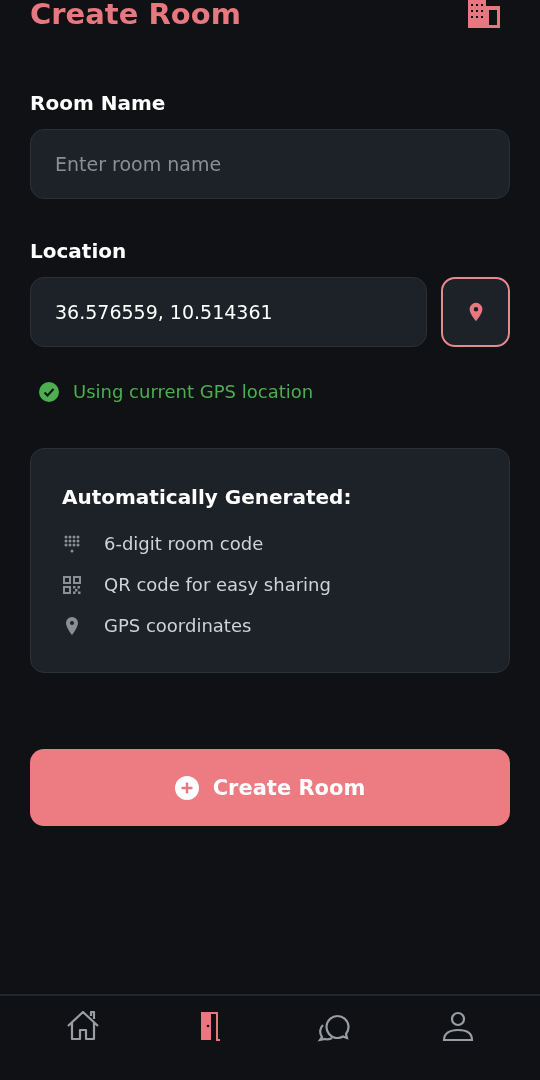 This screenshot has height=1080, width=540. Describe the element at coordinates (72, 543) in the screenshot. I see `keypad-icon` at that location.